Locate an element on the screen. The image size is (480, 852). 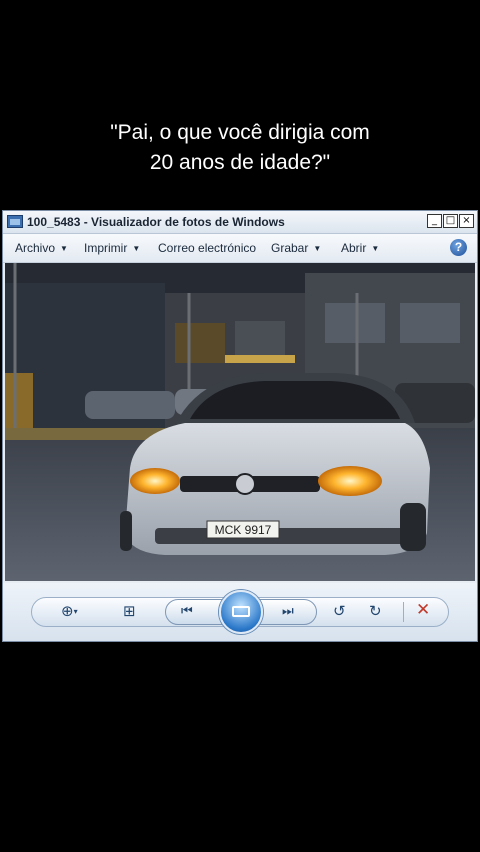
rotate-ccw-icon: ↺ is located at coordinates (339, 611).